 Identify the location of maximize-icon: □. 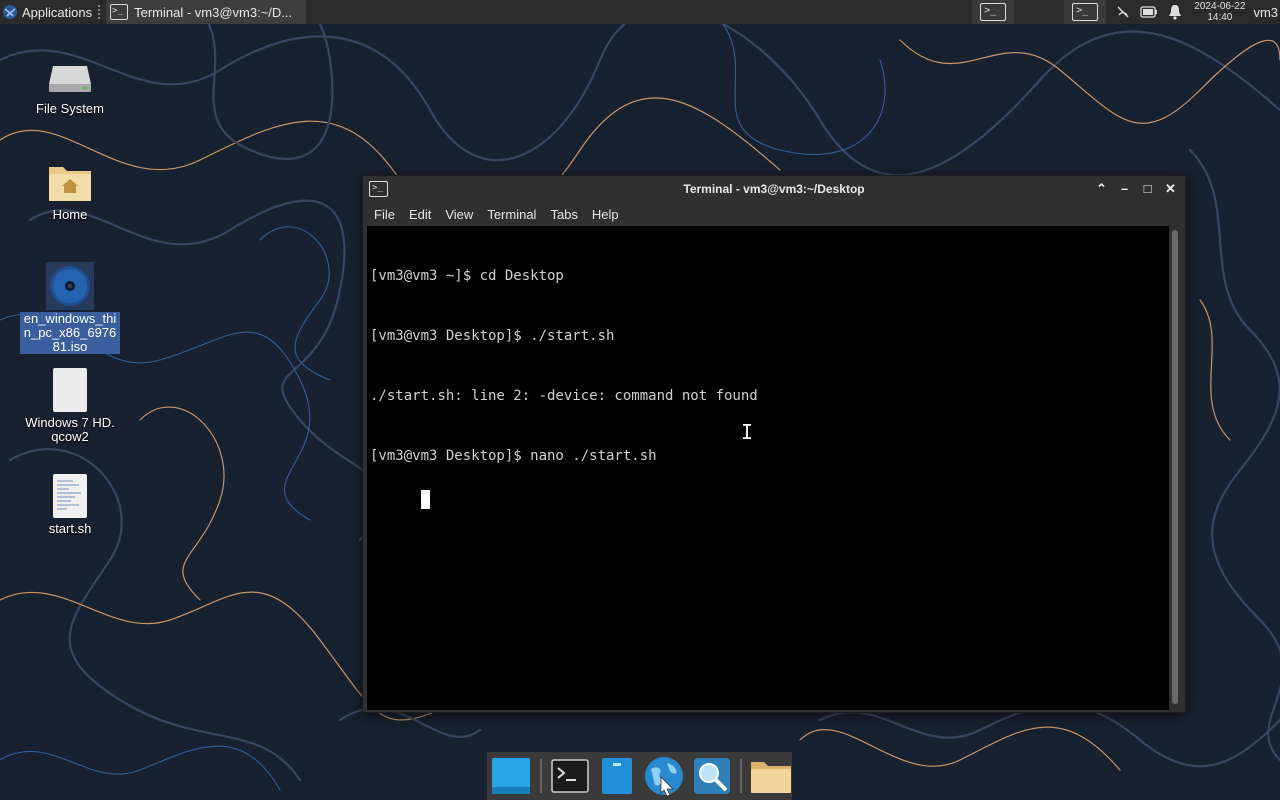
(1147, 188).